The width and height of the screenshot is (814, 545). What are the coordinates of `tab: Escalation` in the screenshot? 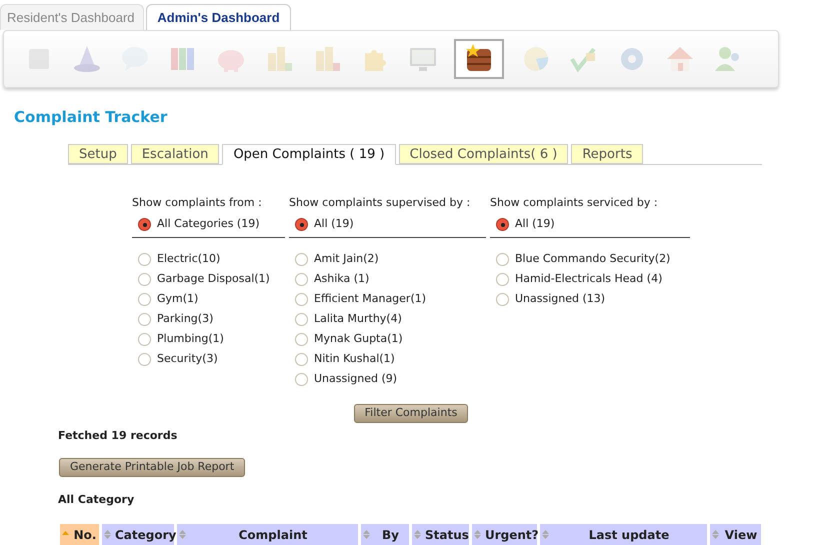 It's located at (175, 154).